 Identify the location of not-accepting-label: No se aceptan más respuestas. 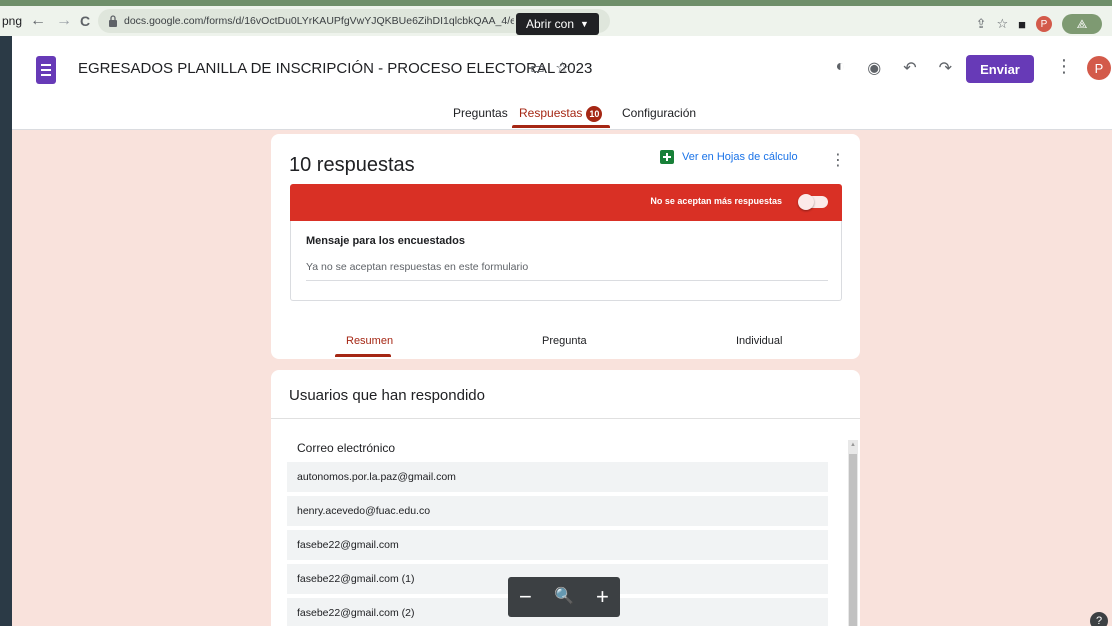
(716, 201).